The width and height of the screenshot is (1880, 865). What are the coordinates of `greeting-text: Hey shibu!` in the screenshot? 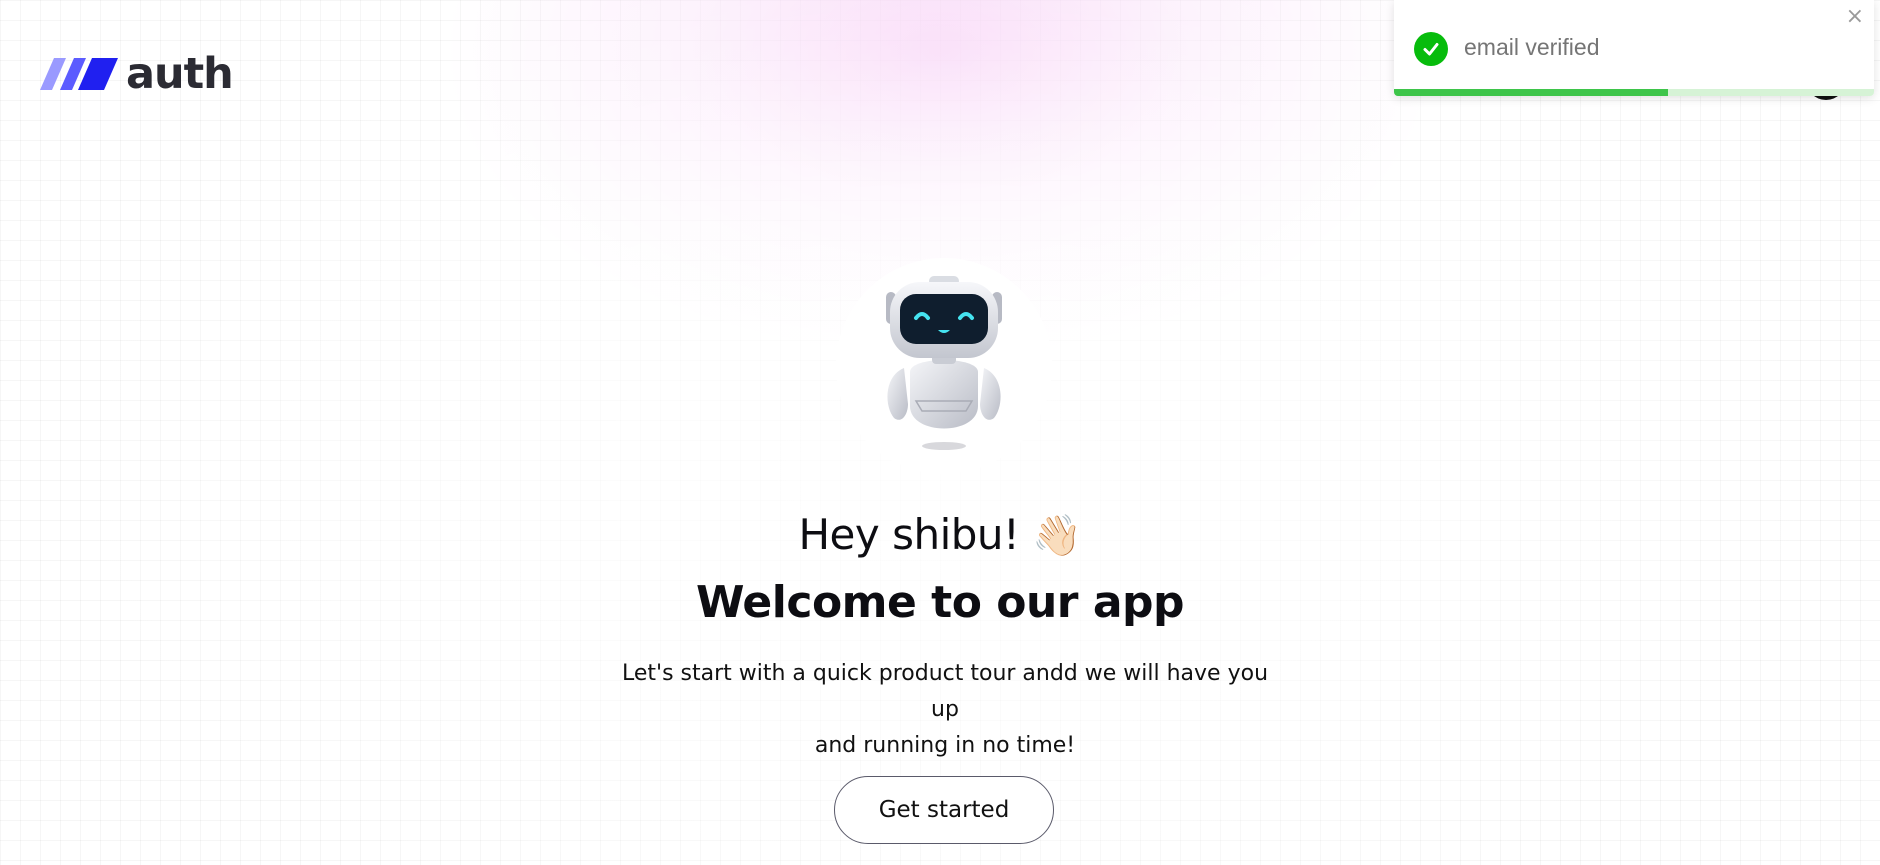 It's located at (909, 534).